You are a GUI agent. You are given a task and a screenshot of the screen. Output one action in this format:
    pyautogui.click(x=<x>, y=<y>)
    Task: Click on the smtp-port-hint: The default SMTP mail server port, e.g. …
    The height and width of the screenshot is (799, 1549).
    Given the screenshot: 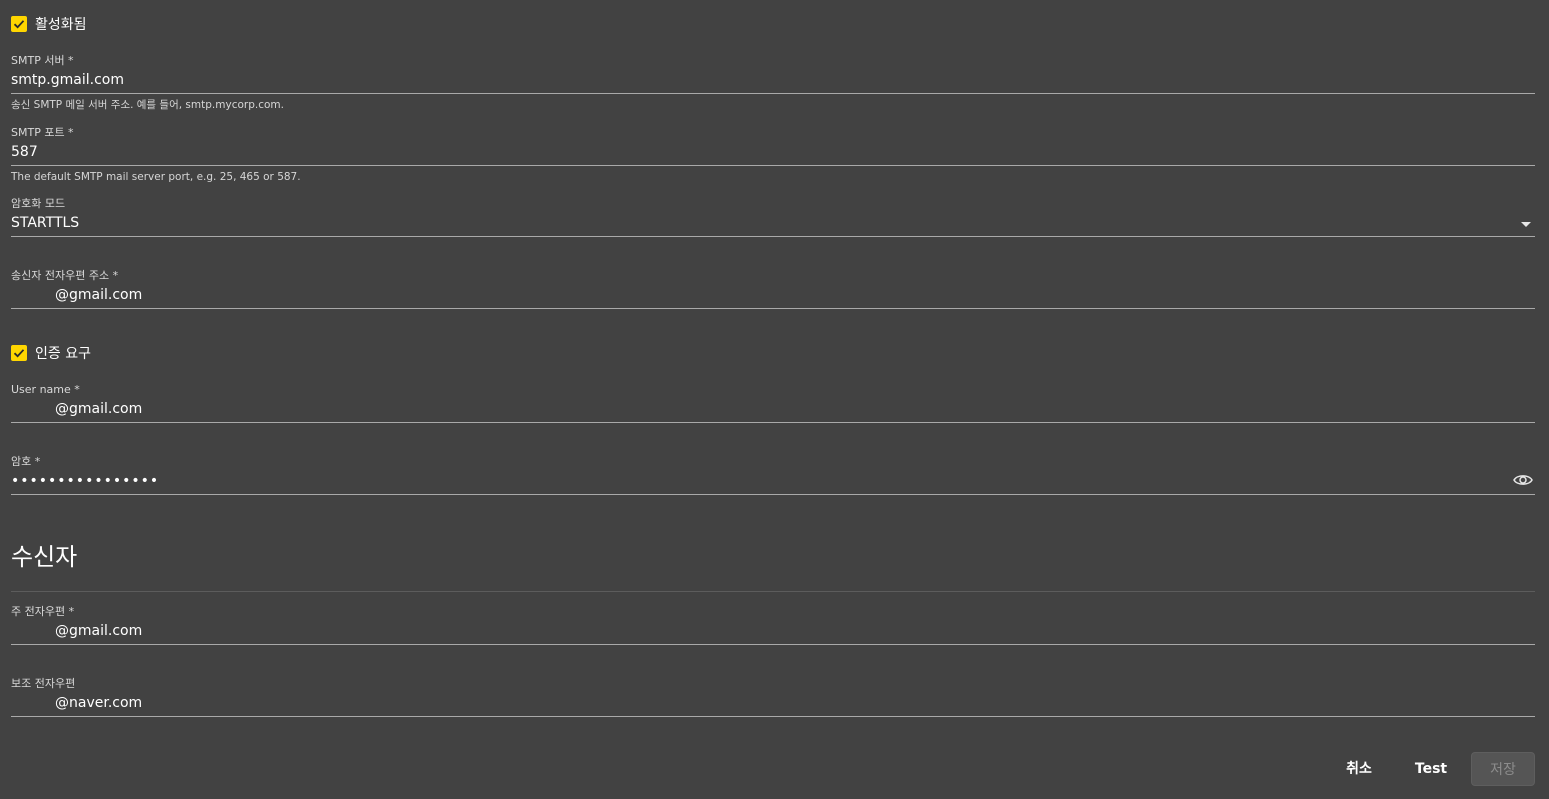 What is the action you would take?
    pyautogui.click(x=156, y=177)
    